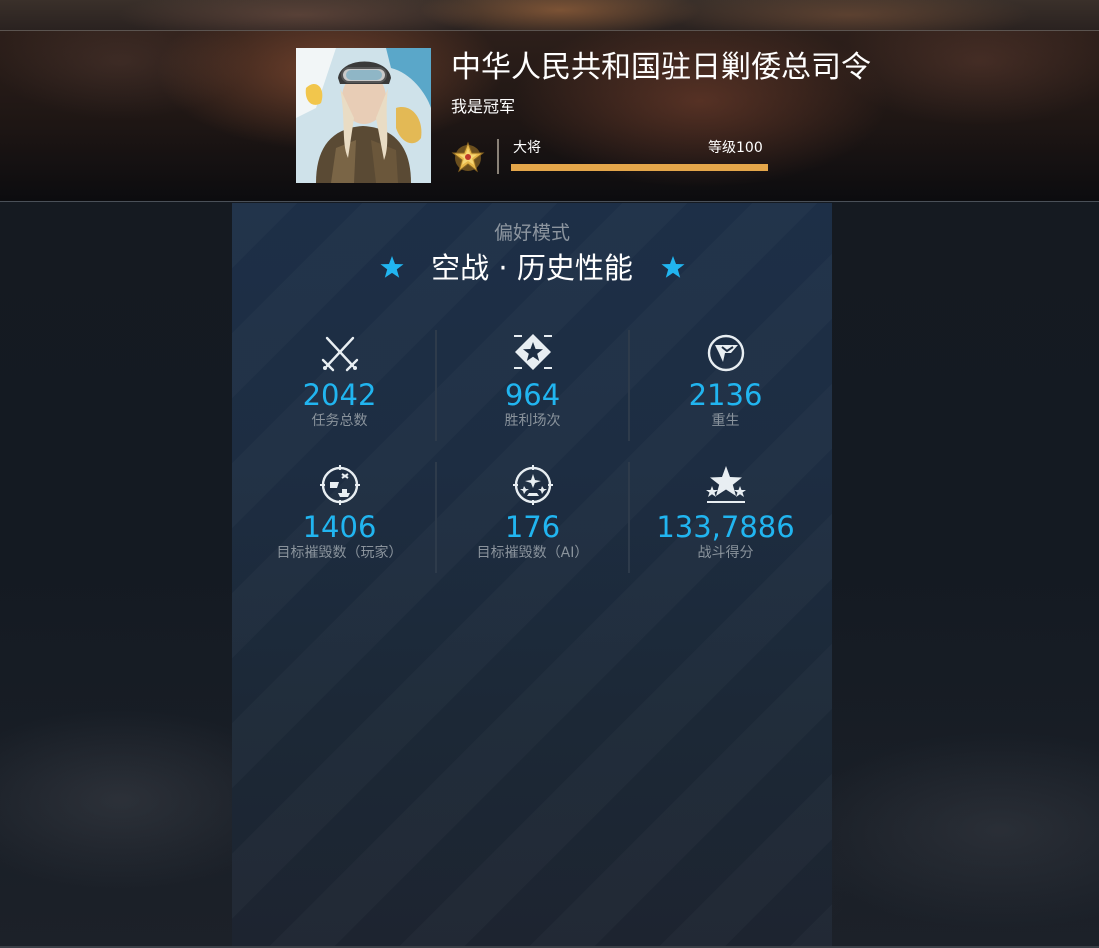 The height and width of the screenshot is (948, 1099). What do you see at coordinates (339, 421) in the screenshot?
I see `stat-label: 任务总数` at bounding box center [339, 421].